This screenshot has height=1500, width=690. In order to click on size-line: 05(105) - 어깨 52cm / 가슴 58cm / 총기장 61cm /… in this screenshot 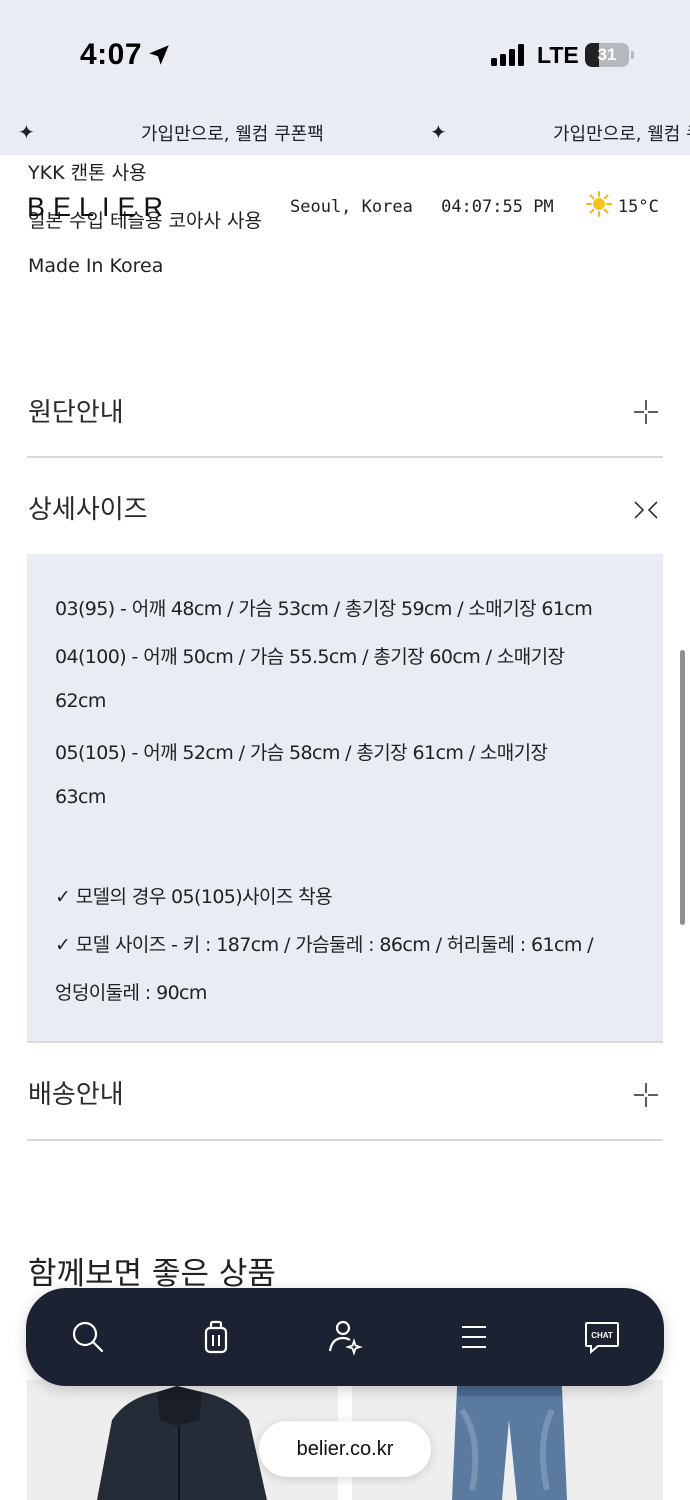, I will do `click(301, 753)`.